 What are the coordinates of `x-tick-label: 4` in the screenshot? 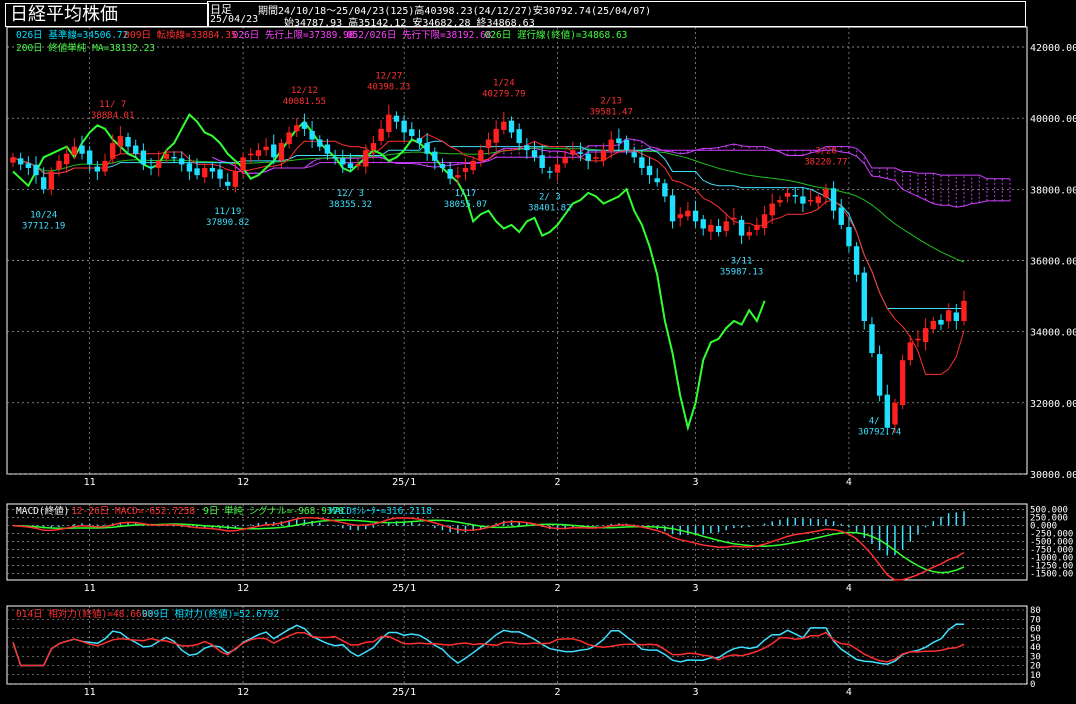 It's located at (849, 482).